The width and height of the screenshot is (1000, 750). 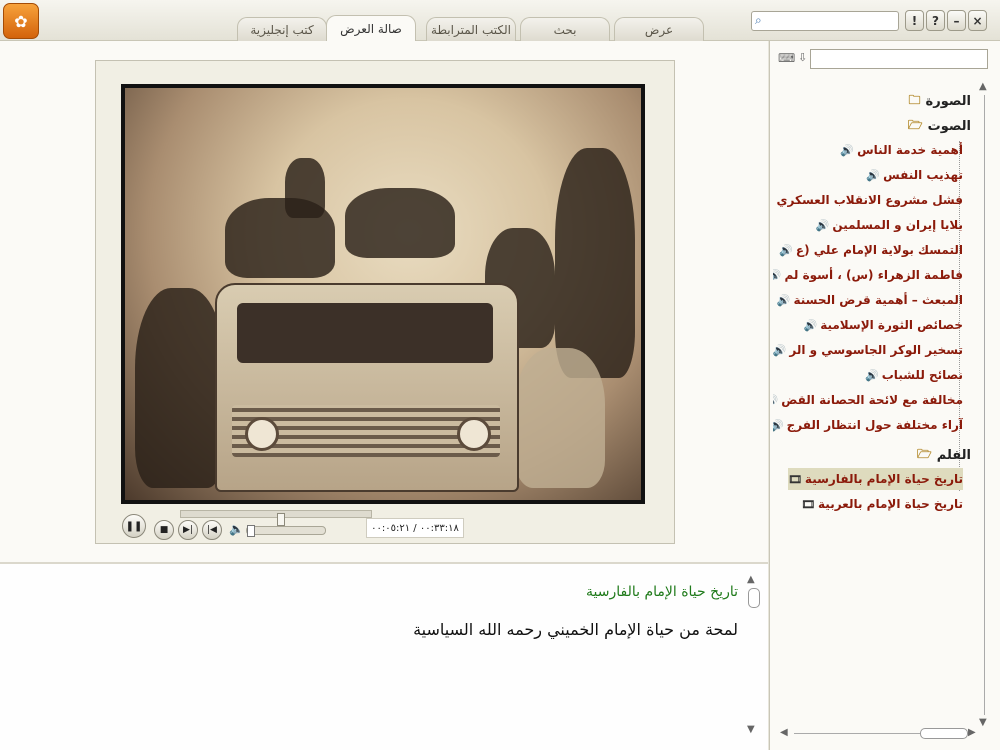 I want to click on audio-item: المبعث – أهمية قرض الحسنة 🔊, so click(x=870, y=300).